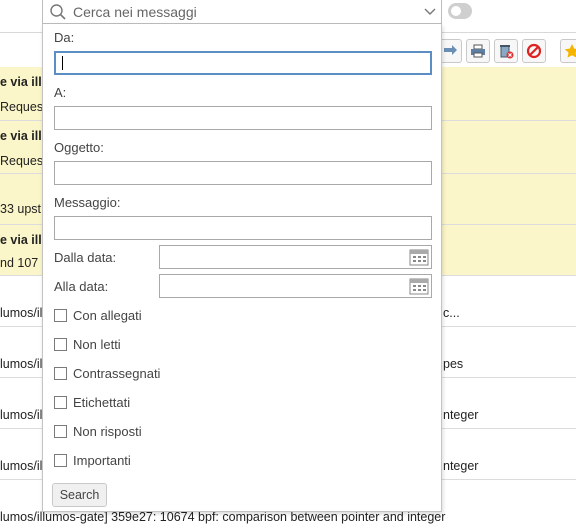  What do you see at coordinates (60, 92) in the screenshot?
I see `to-label: A:` at bounding box center [60, 92].